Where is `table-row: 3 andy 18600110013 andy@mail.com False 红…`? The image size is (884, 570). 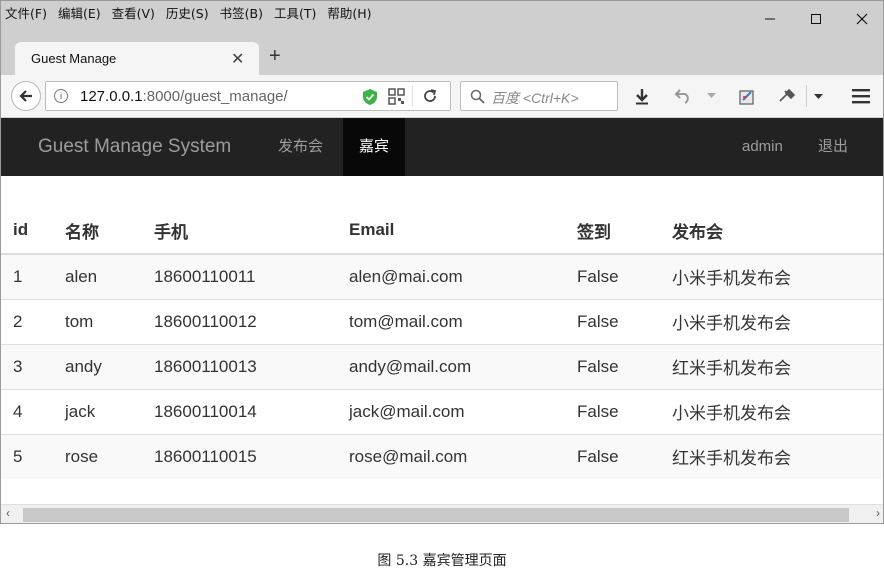
table-row: 3 andy 18600110013 andy@mail.com False 红… is located at coordinates (442, 366).